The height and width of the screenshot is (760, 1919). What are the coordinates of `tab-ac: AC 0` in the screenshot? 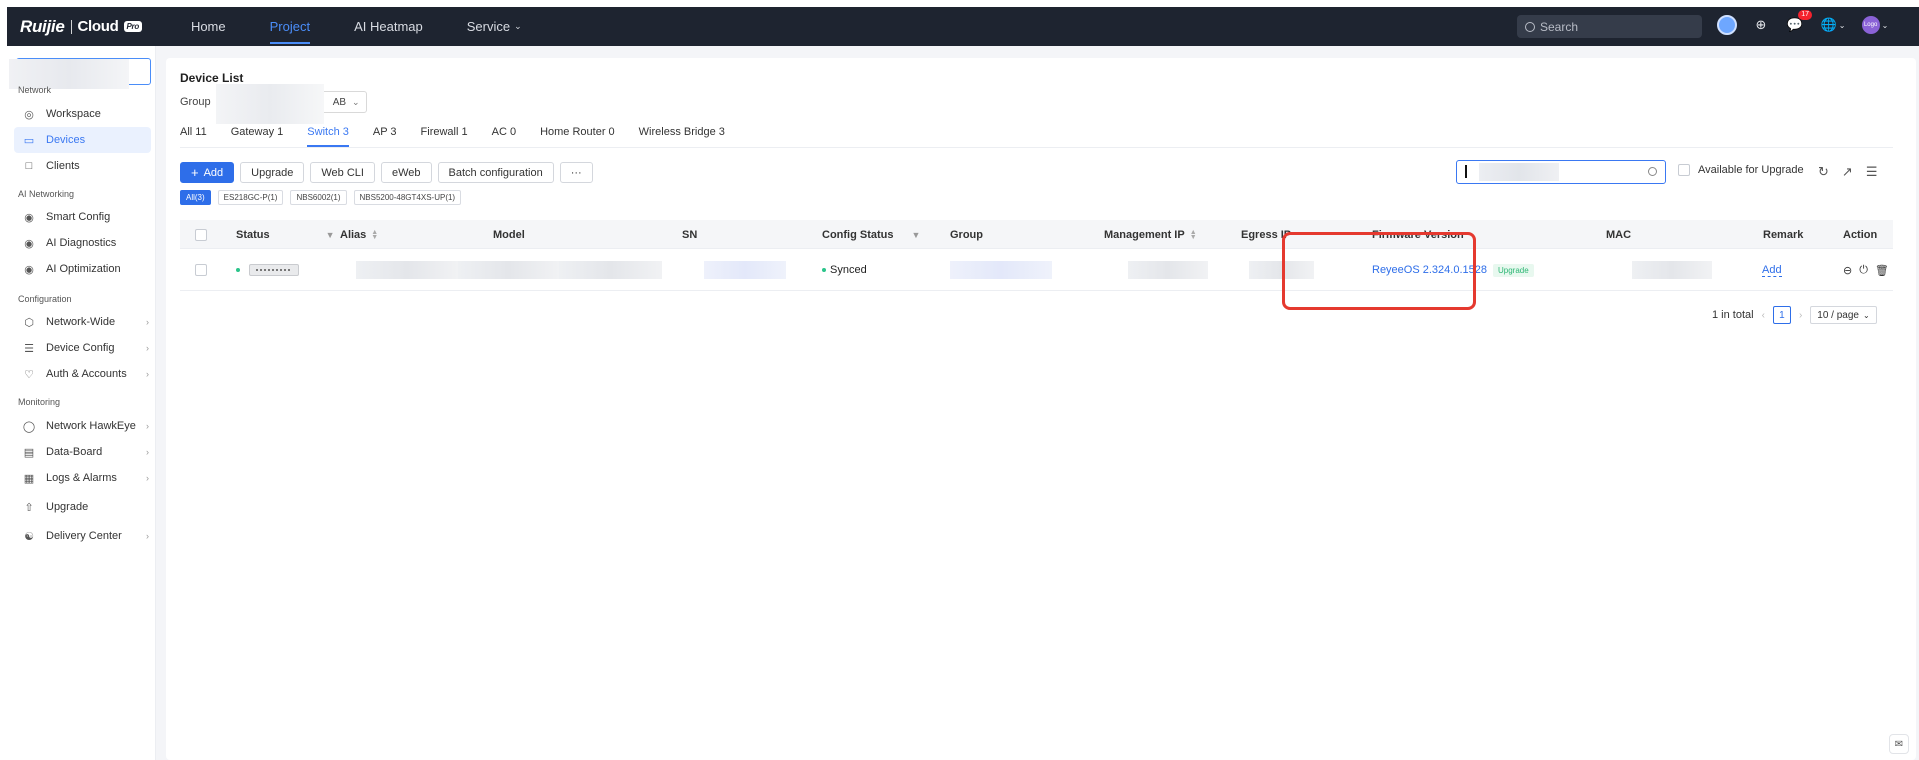 It's located at (504, 132).